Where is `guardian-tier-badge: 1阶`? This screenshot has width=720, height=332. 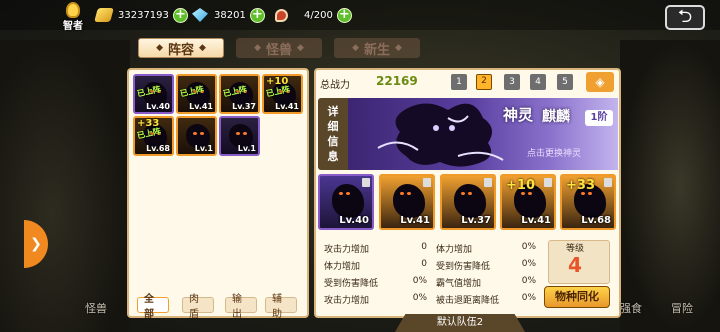
guardian-tier-badge: 1阶 is located at coordinates (599, 118).